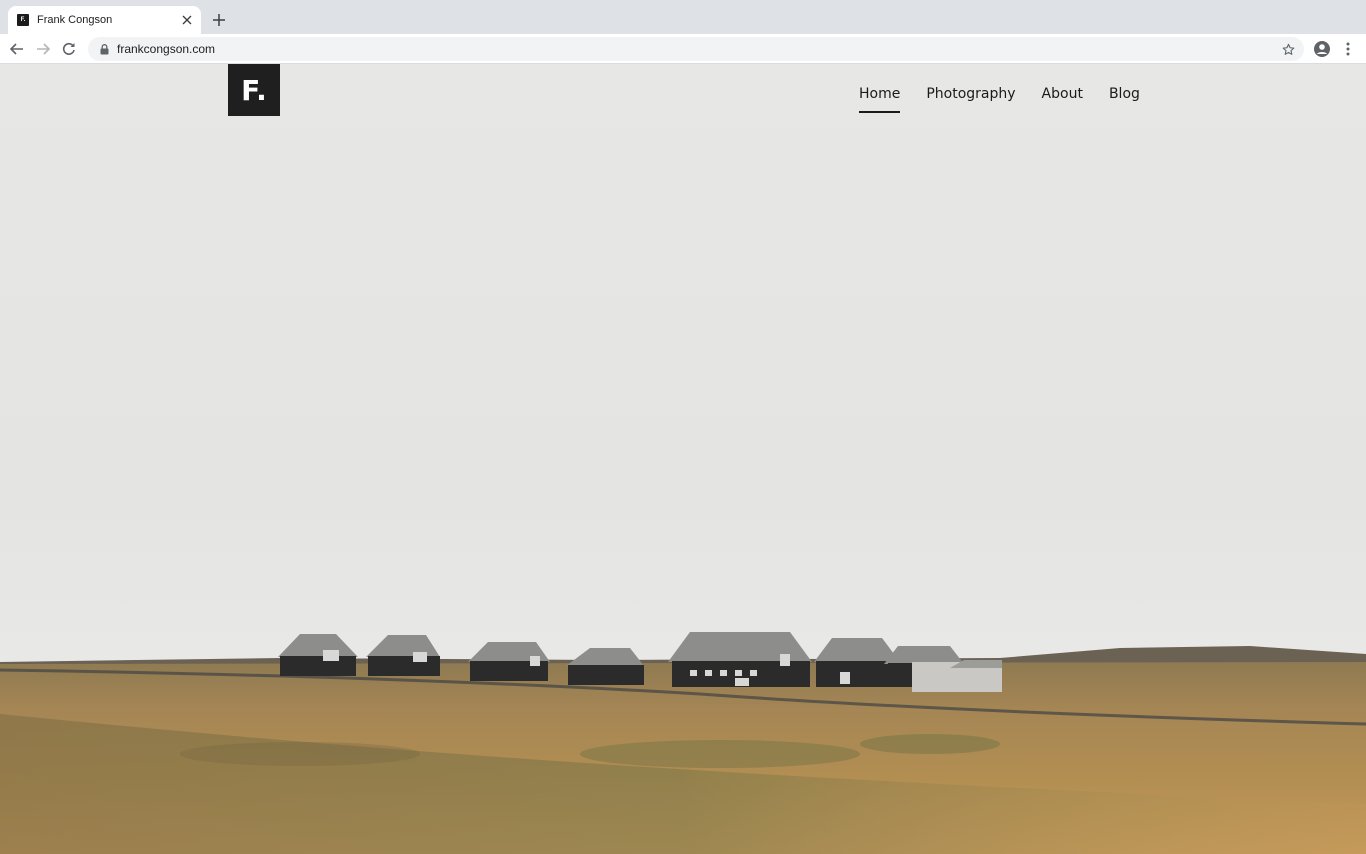 This screenshot has height=854, width=1366. What do you see at coordinates (696, 49) in the screenshot?
I see `address-bar: frankcongson.com` at bounding box center [696, 49].